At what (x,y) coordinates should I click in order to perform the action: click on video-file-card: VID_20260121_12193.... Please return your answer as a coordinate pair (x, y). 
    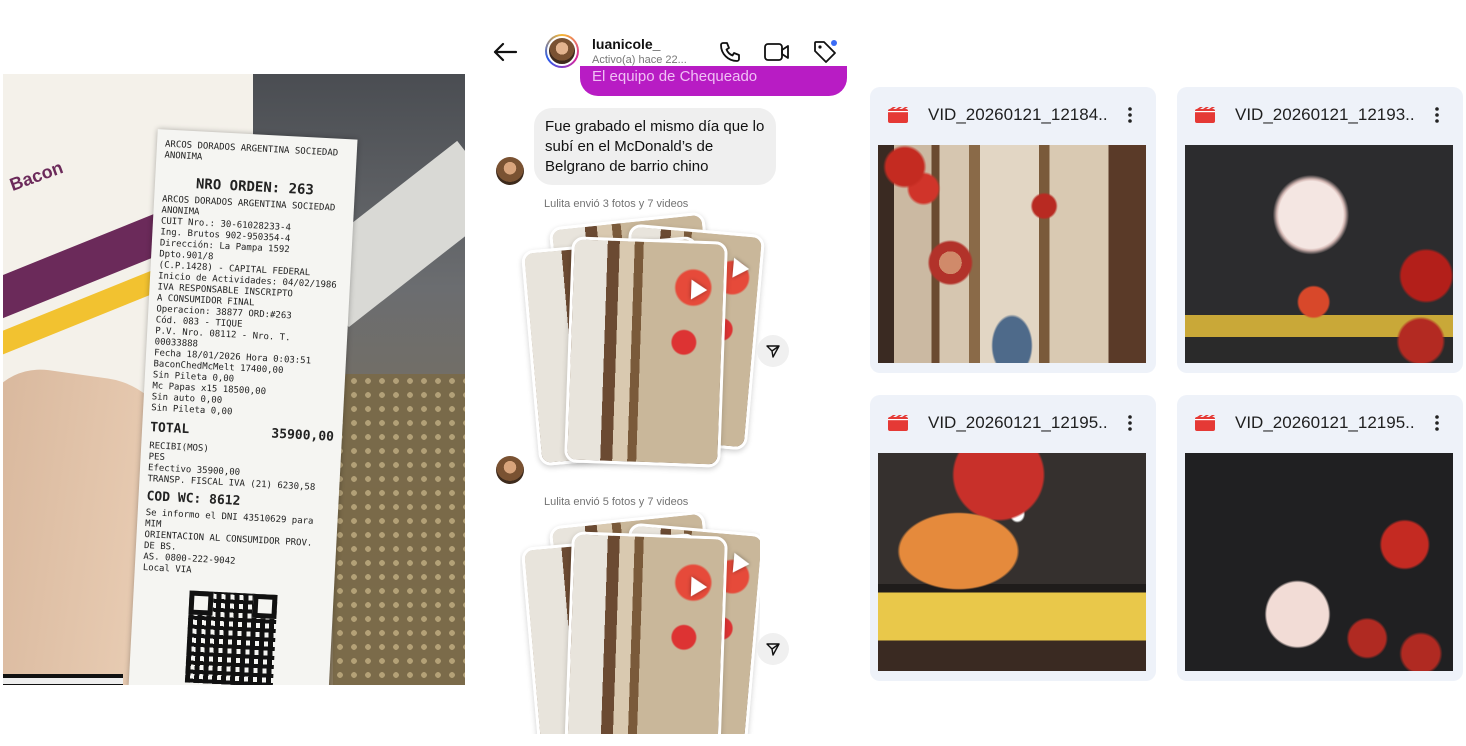
    Looking at the image, I should click on (1320, 230).